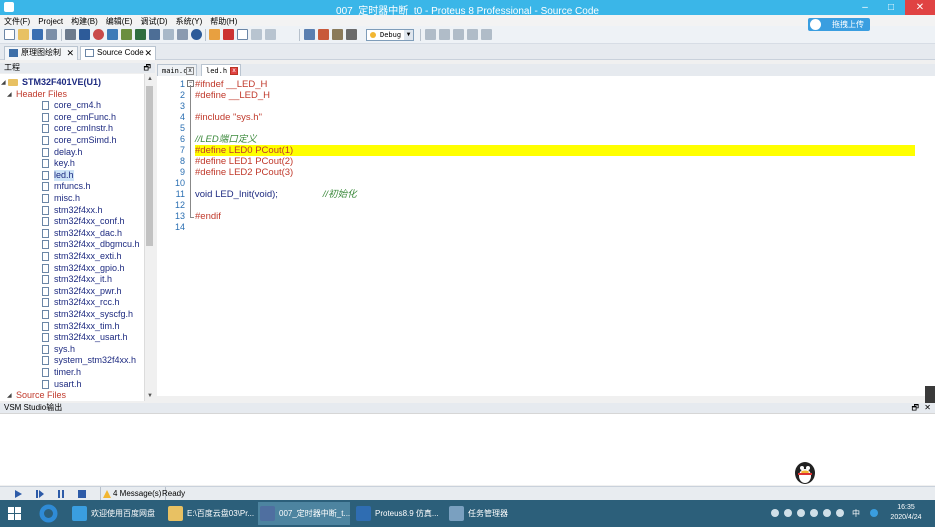  Describe the element at coordinates (182, 34) in the screenshot. I see `report-icon` at that location.